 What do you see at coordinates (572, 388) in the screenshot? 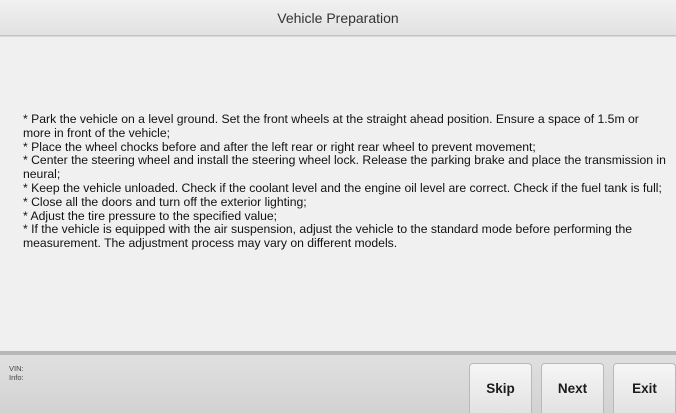
I see `next-button: Next` at bounding box center [572, 388].